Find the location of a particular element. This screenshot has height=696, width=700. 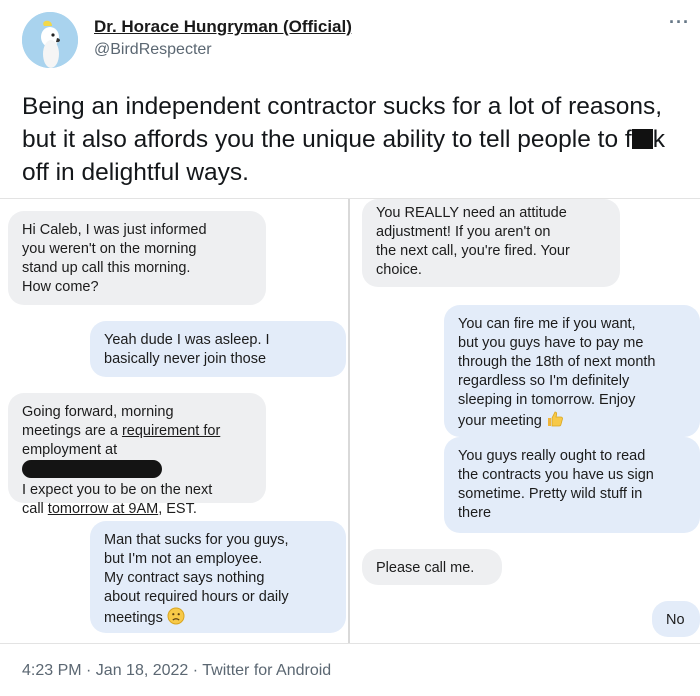

message-link: requirement for is located at coordinates (171, 431).